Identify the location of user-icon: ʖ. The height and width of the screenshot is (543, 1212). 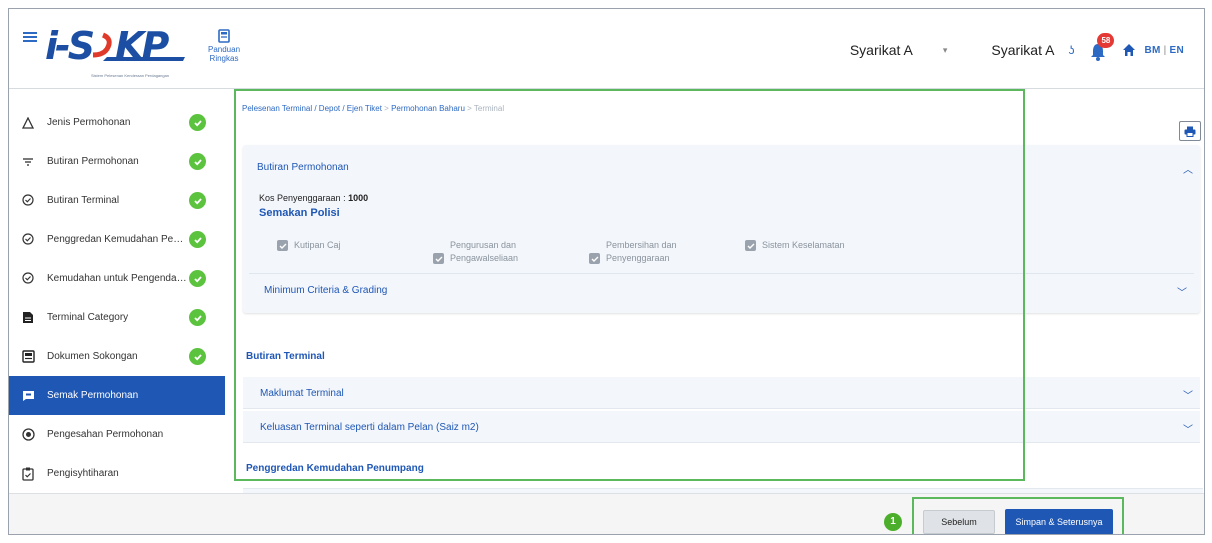
(1071, 50).